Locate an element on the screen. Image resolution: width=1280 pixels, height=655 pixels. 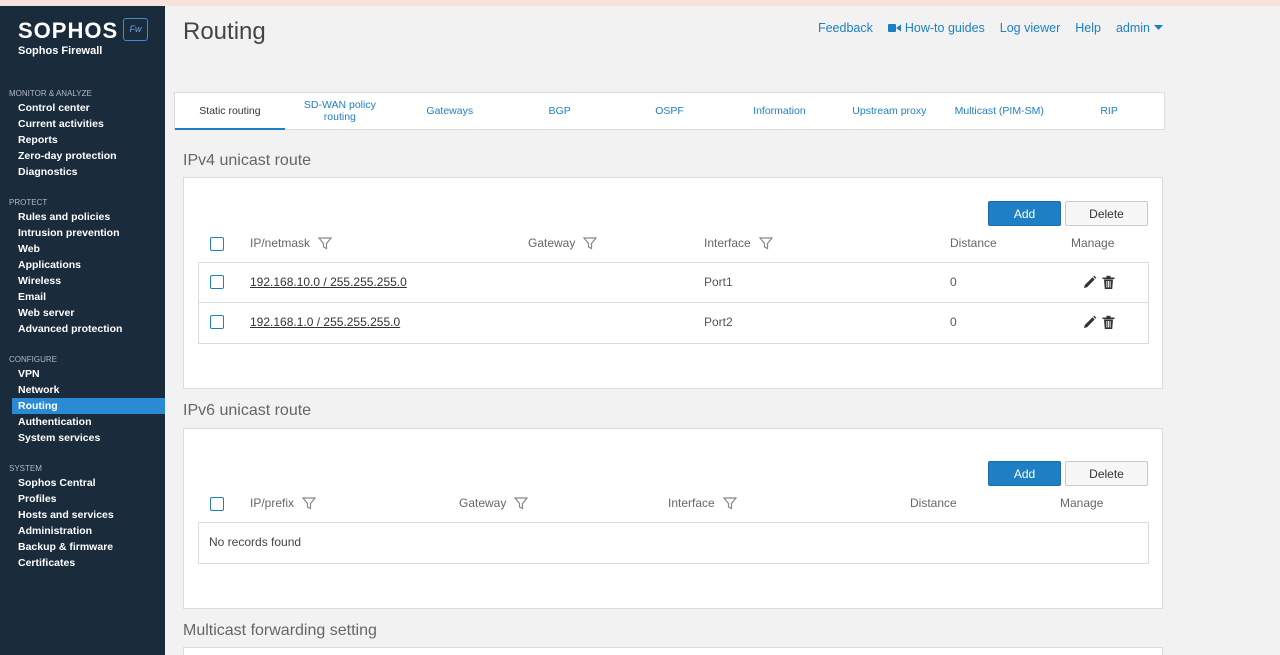
ipv4-col-distance: Distance is located at coordinates (973, 243).